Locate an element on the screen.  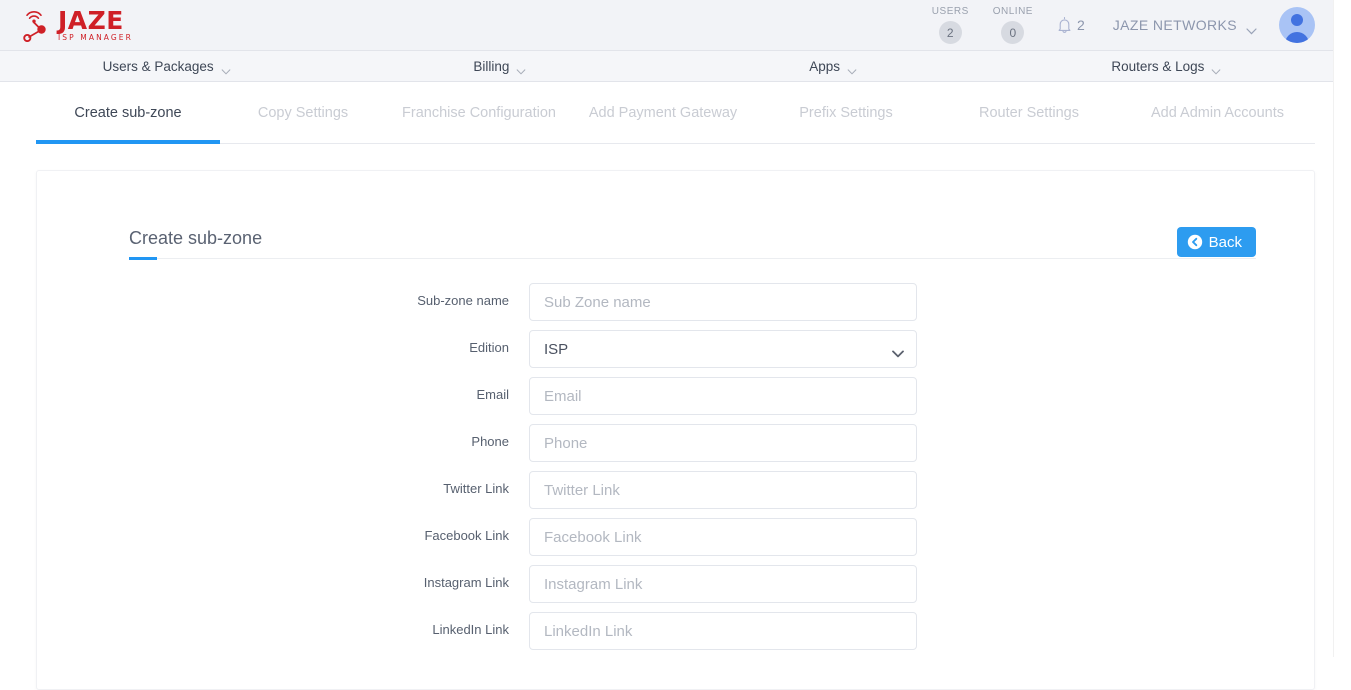
tab-create-sub-zone: Create sub-zone is located at coordinates (128, 113).